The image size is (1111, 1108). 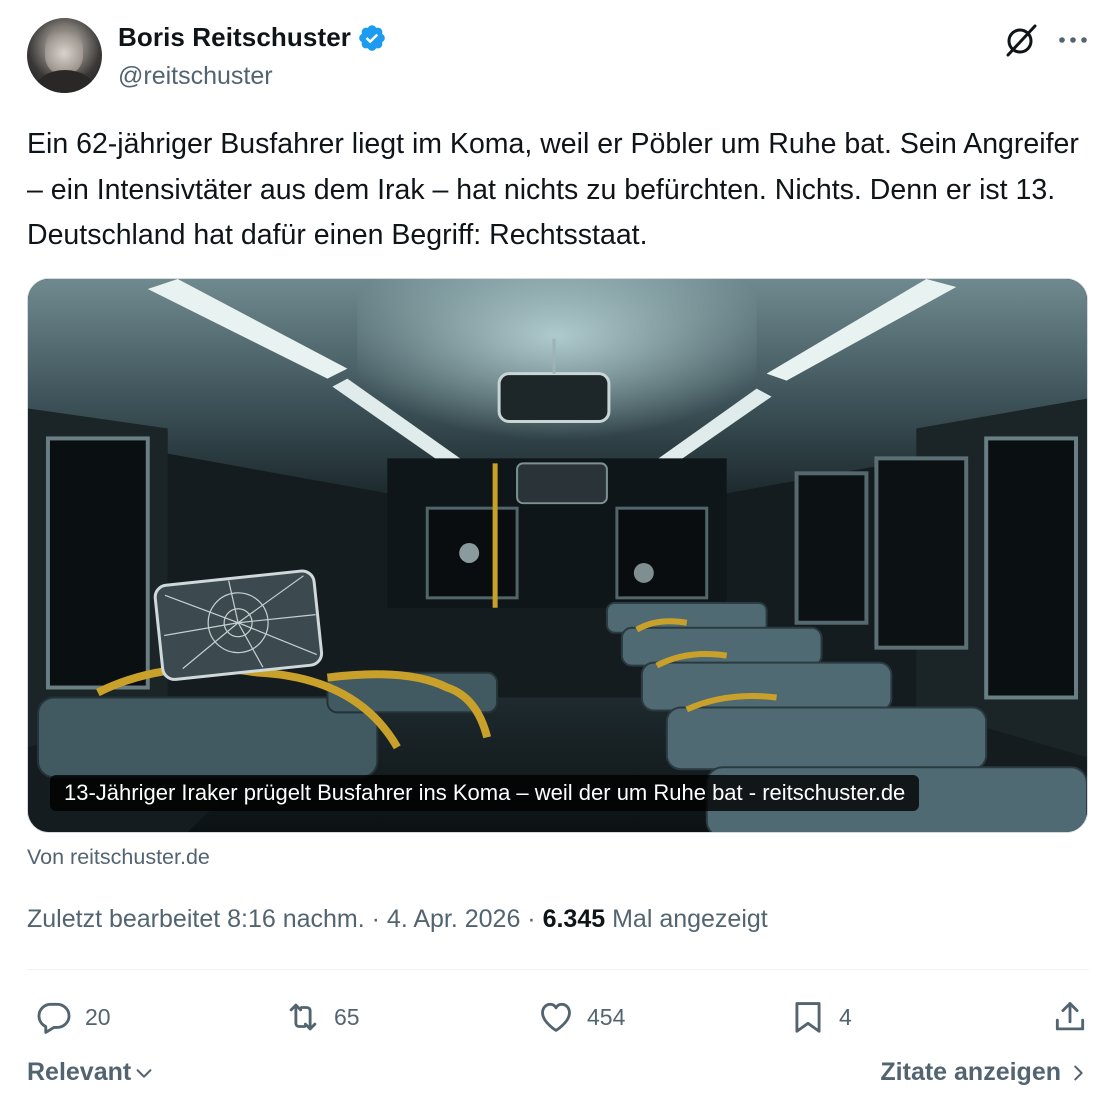 I want to click on bookmark-button: 4, so click(x=820, y=1017).